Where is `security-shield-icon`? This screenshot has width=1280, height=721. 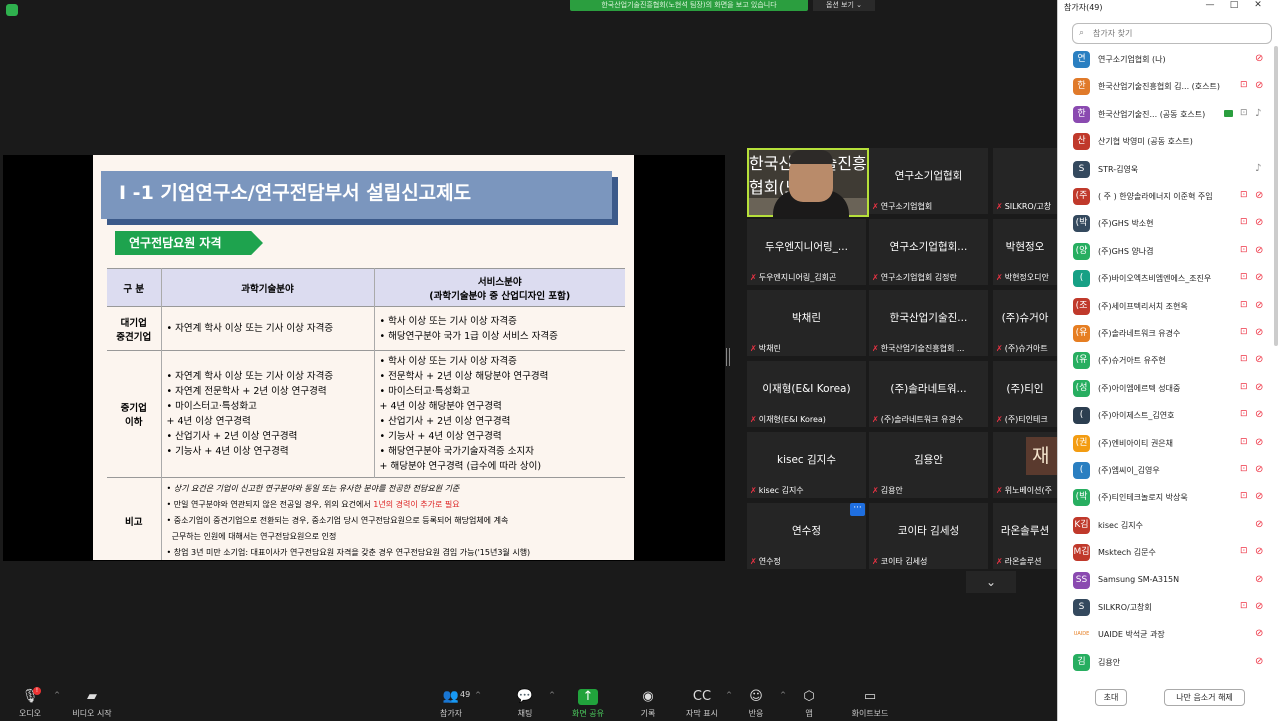 security-shield-icon is located at coordinates (12, 10).